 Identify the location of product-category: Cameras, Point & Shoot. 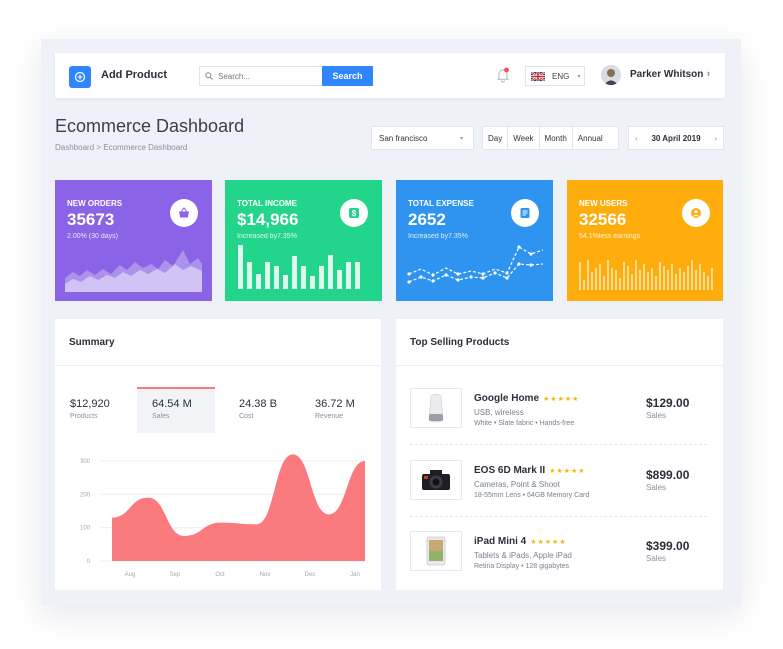
(517, 484).